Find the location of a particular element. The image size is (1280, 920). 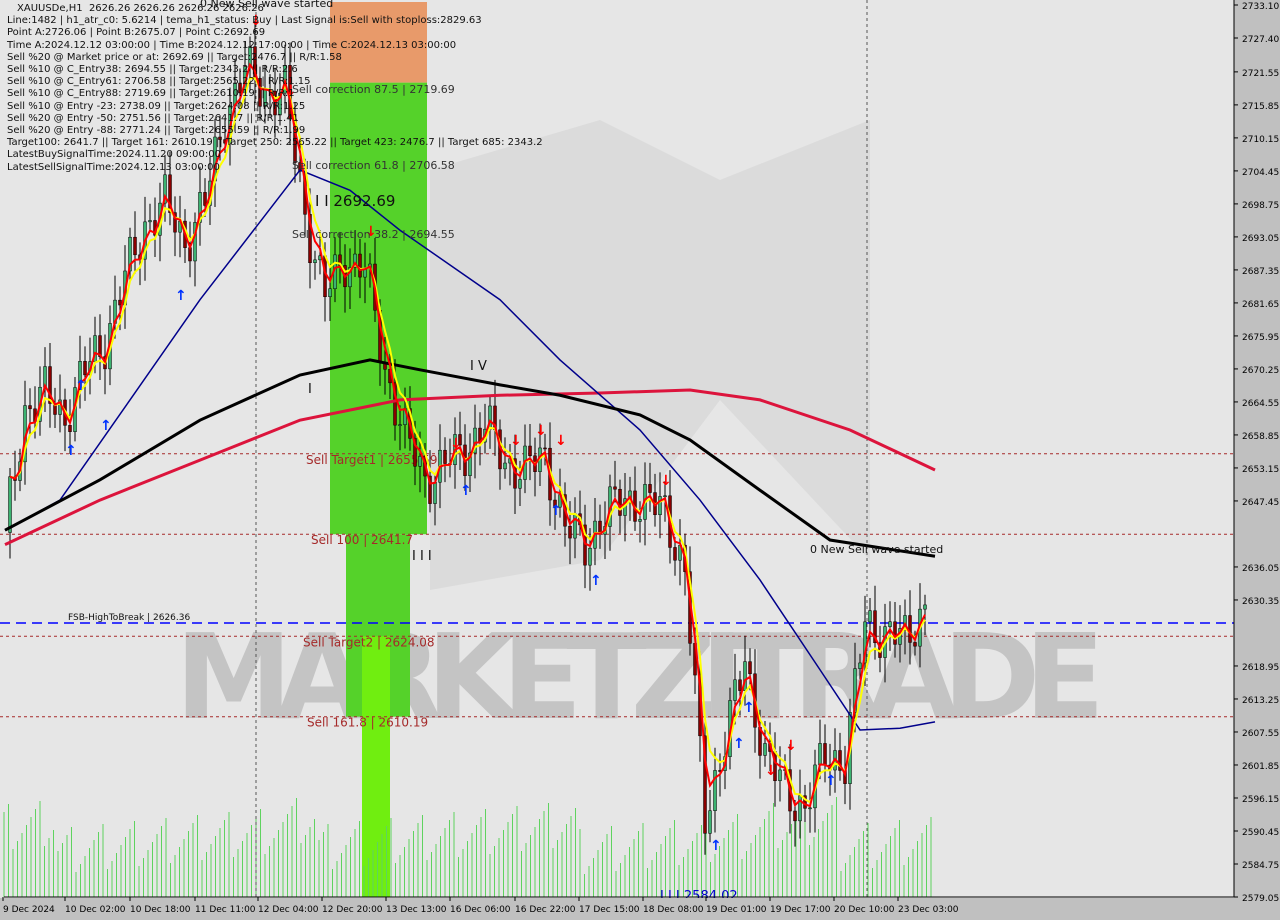

y-tick-label: 2710.15 is located at coordinates (1260, 140).